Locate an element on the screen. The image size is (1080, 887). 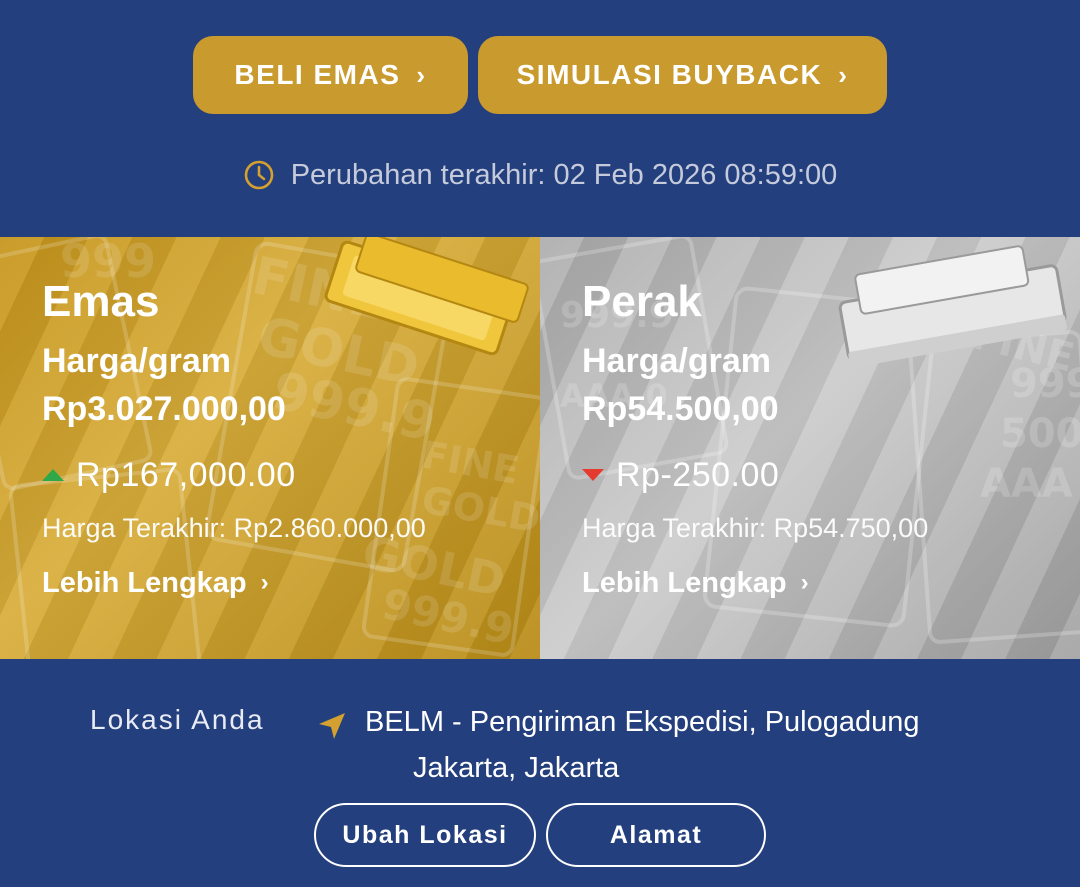
last-change-info: Perubahan terakhir: 02 Feb 2026 08:59:00 is located at coordinates (540, 175).